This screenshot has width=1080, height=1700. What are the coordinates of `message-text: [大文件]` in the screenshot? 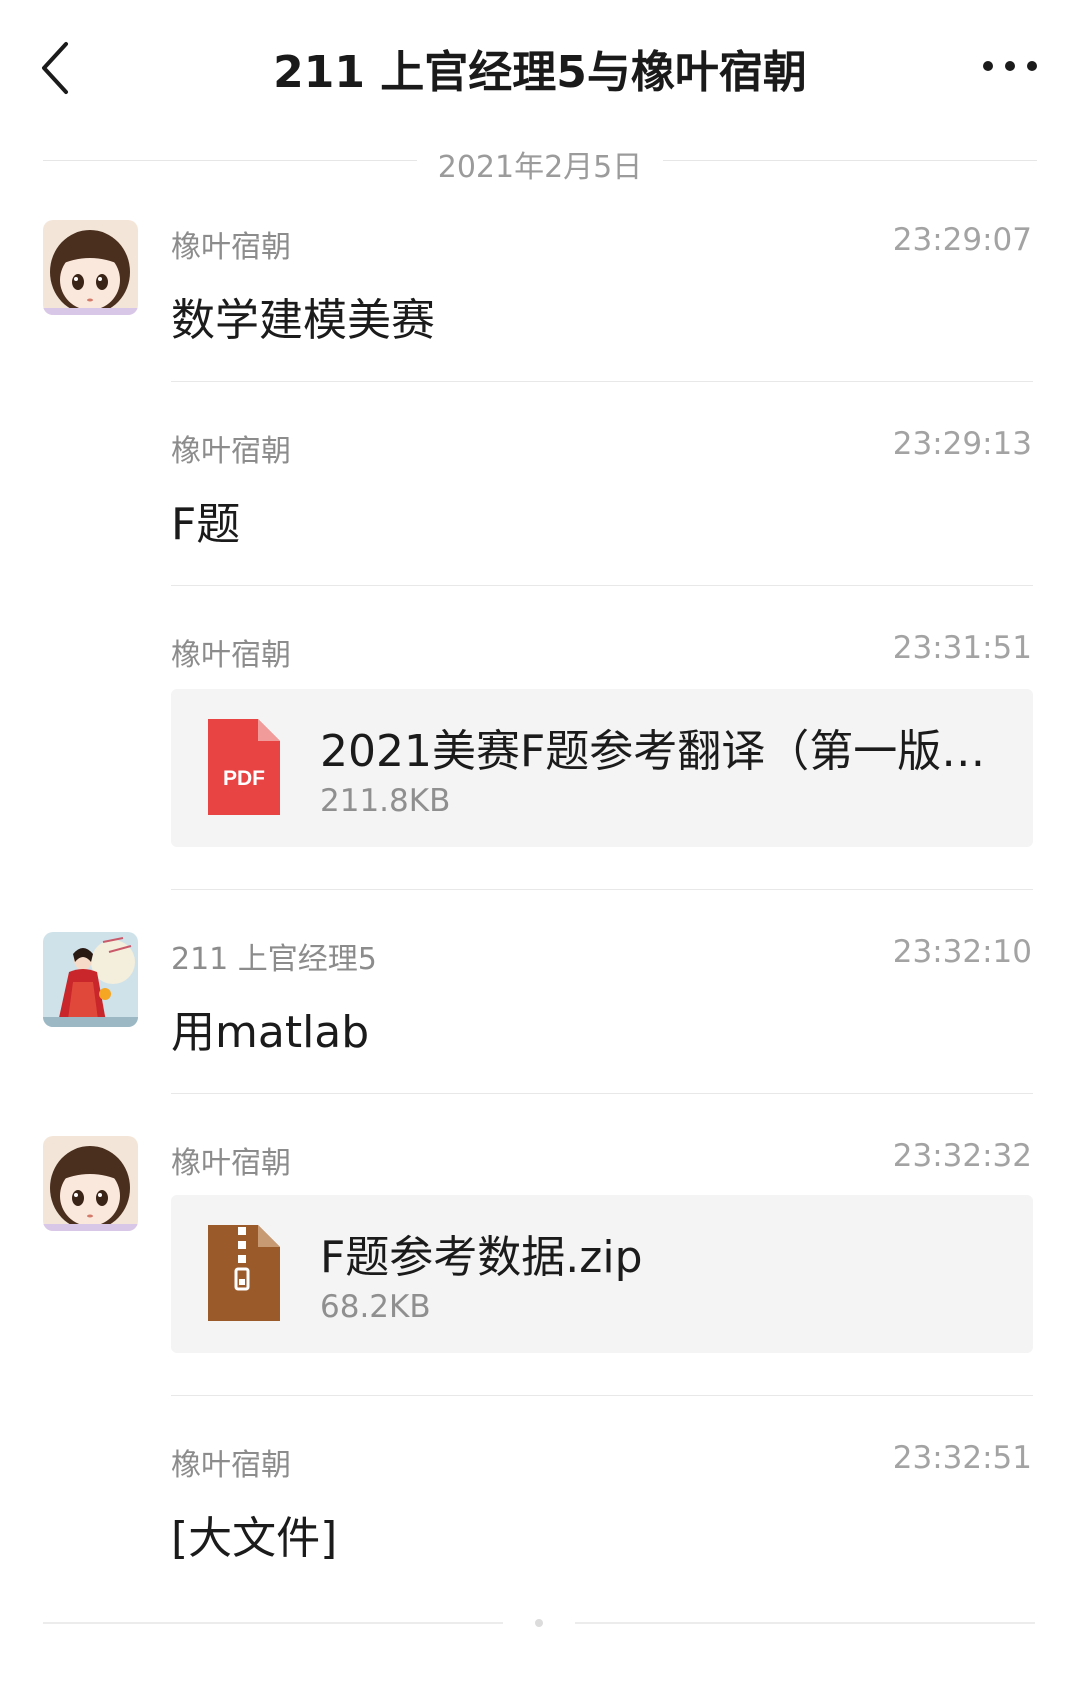 It's located at (254, 1534).